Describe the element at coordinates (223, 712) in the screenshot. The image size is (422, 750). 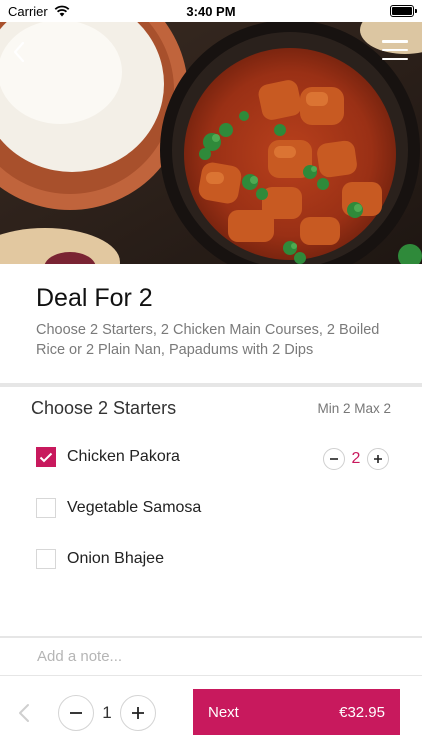
I see `next-label: Next` at that location.